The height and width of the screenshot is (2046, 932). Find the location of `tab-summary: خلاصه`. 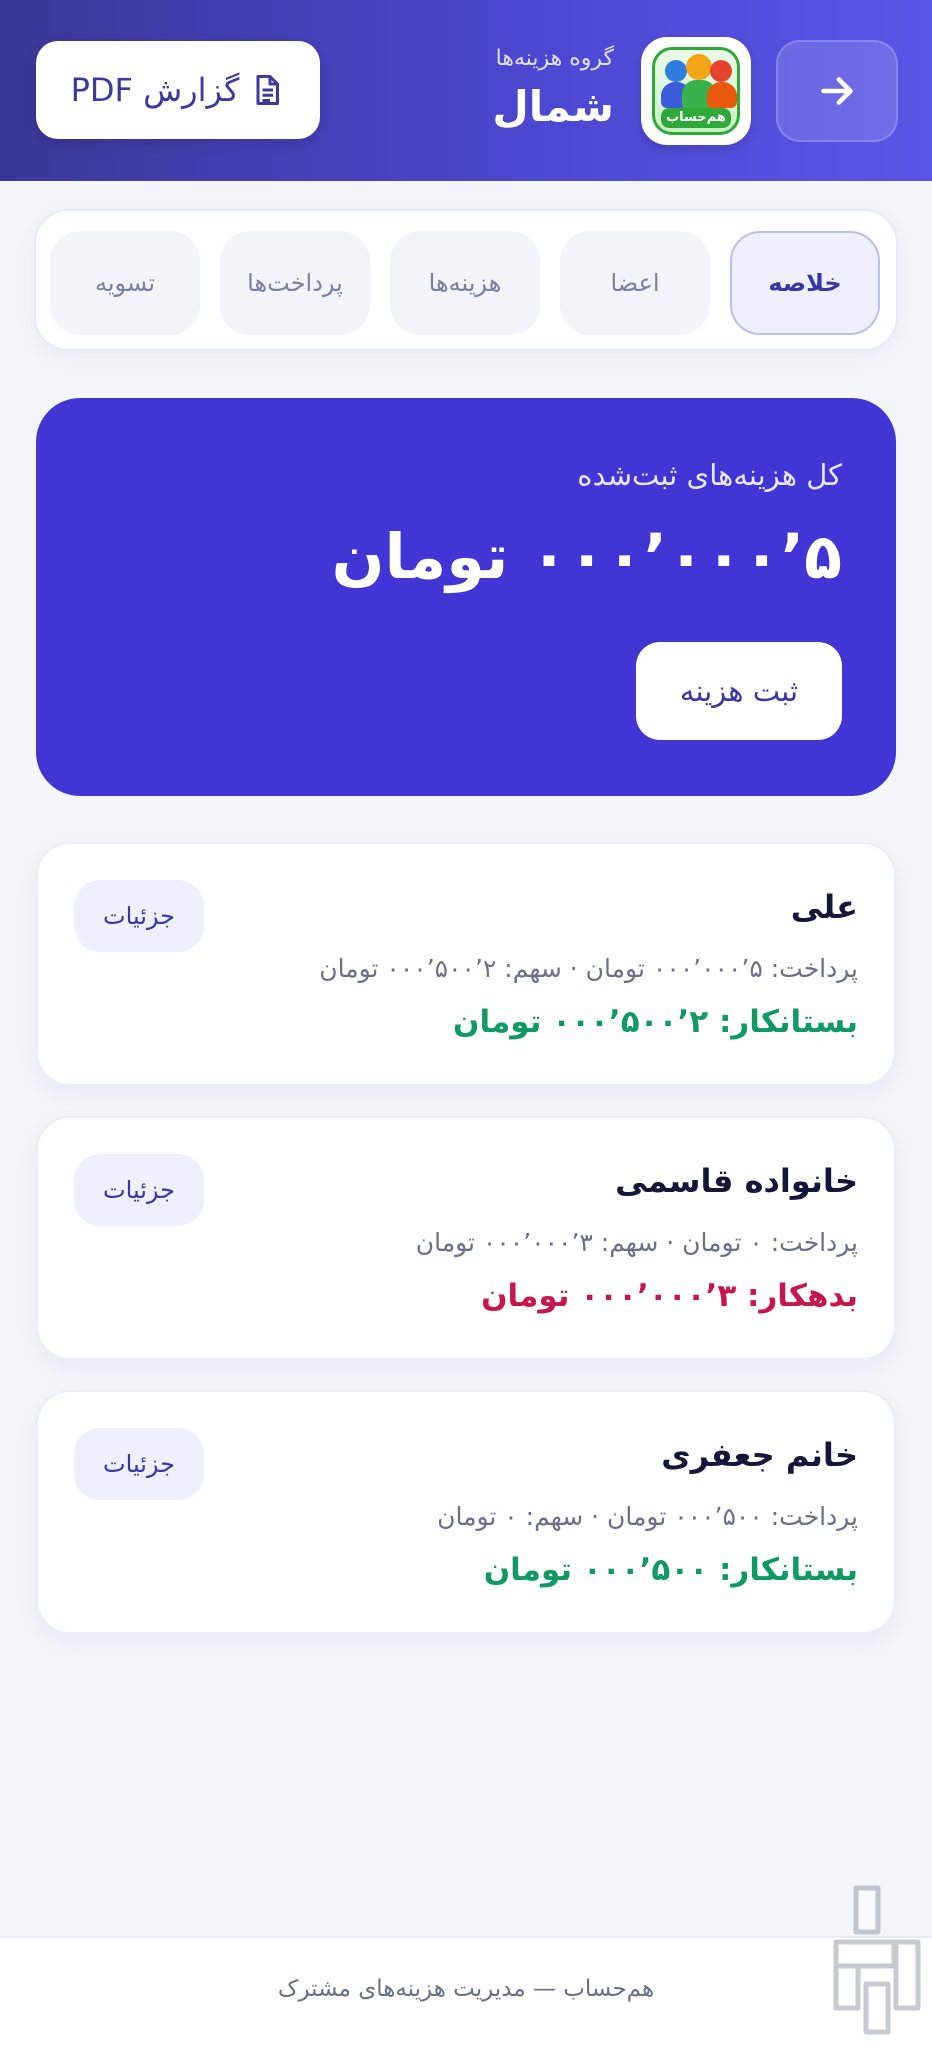

tab-summary: خلاصه is located at coordinates (805, 283).